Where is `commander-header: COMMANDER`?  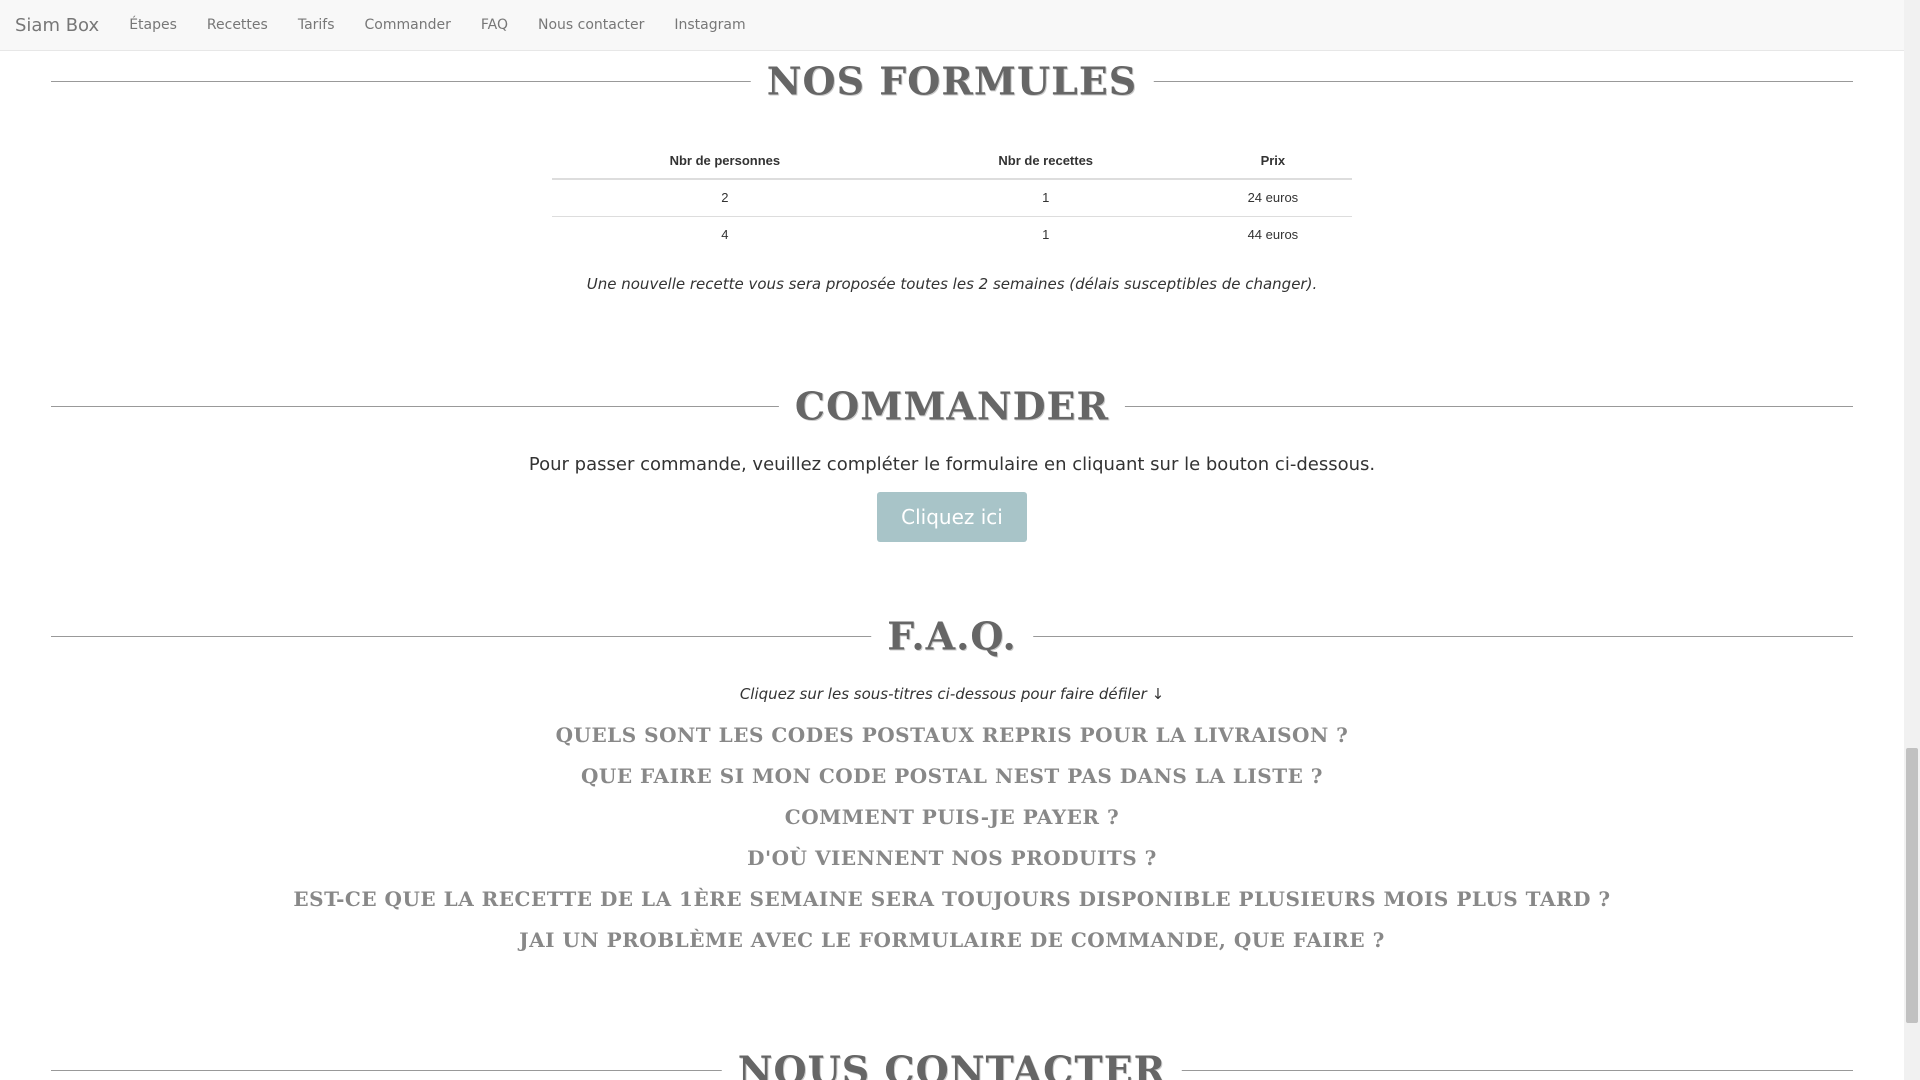 commander-header: COMMANDER is located at coordinates (952, 406).